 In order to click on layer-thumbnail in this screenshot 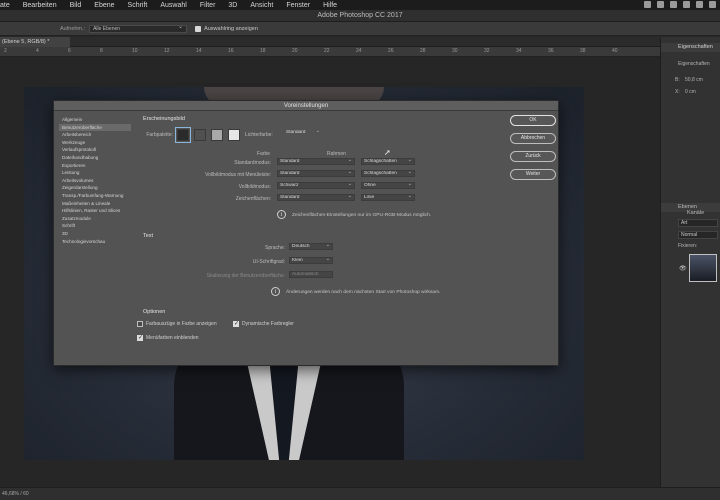, I will do `click(703, 268)`.